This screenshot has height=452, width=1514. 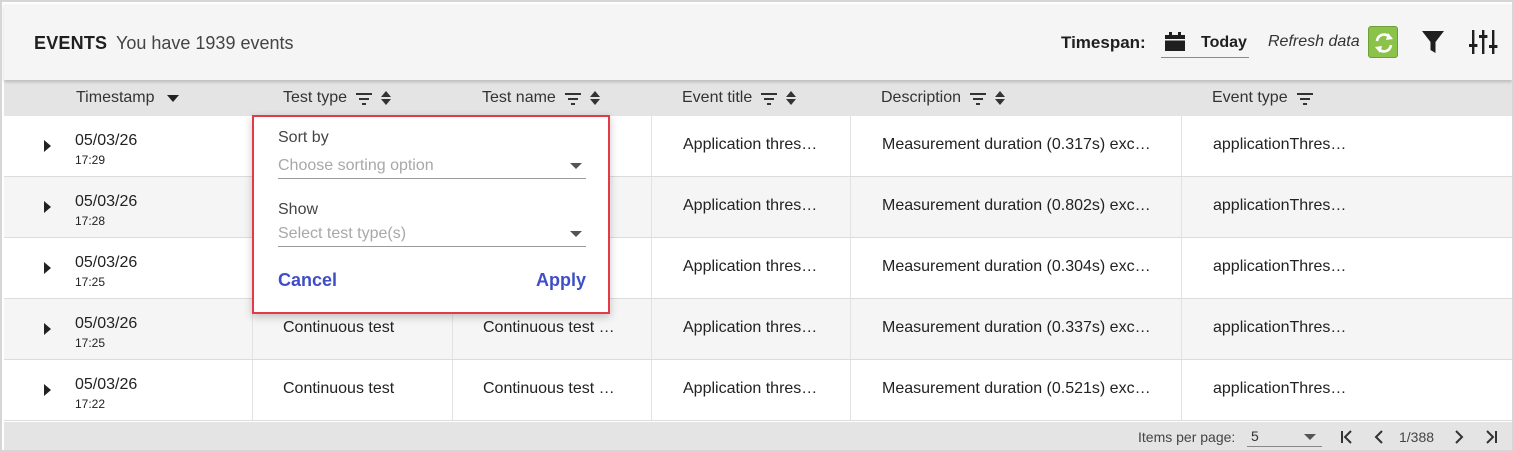 What do you see at coordinates (561, 280) in the screenshot?
I see `apply-button: Apply` at bounding box center [561, 280].